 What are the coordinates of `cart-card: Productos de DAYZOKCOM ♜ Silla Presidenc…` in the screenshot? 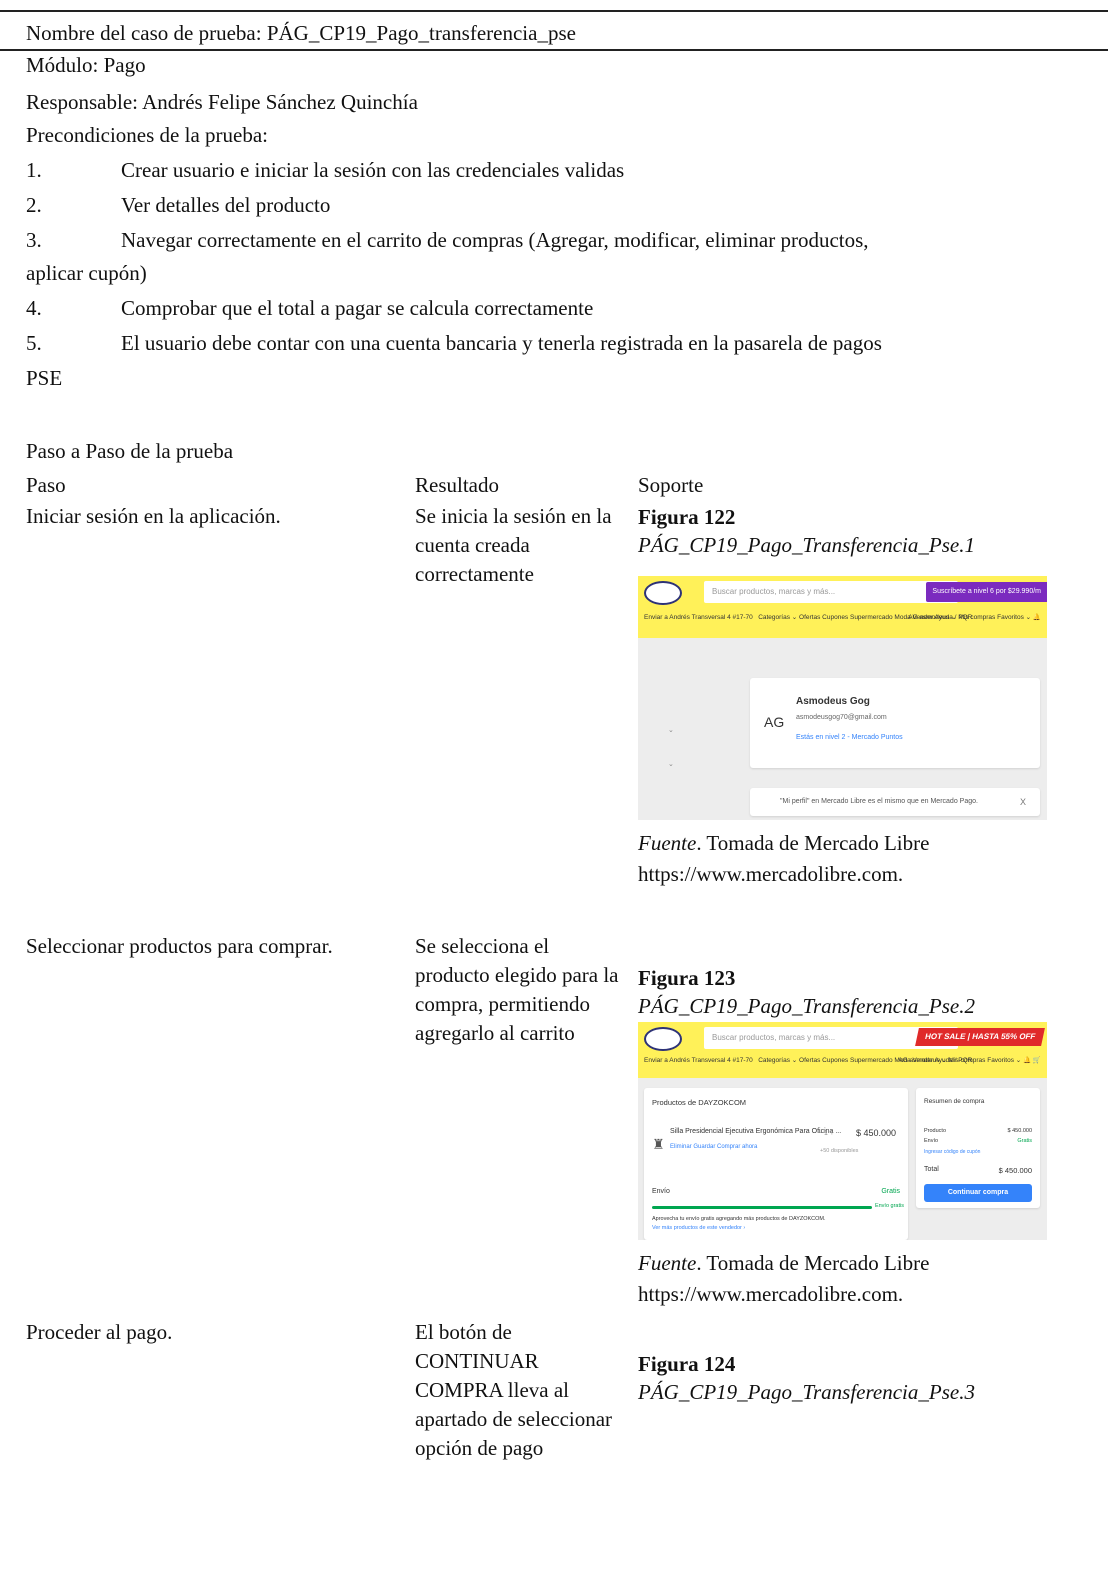 It's located at (776, 1164).